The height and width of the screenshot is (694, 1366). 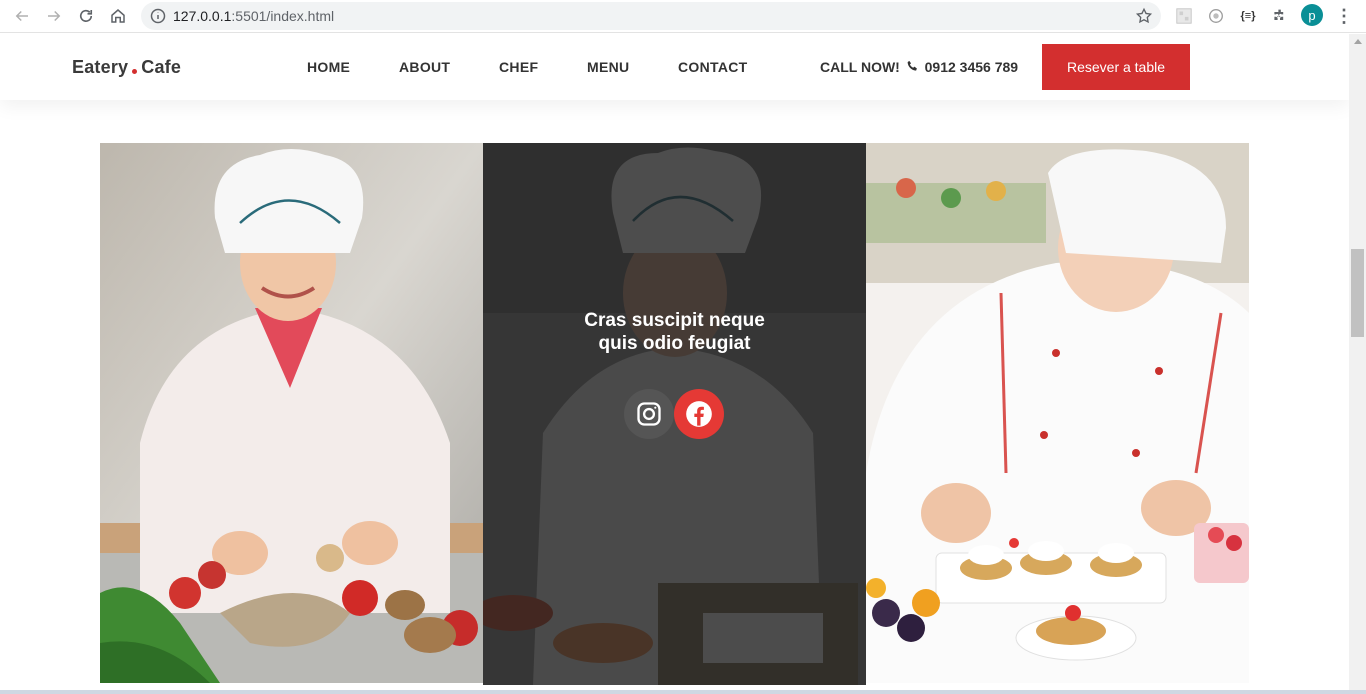 I want to click on logo-dot, so click(x=135, y=71).